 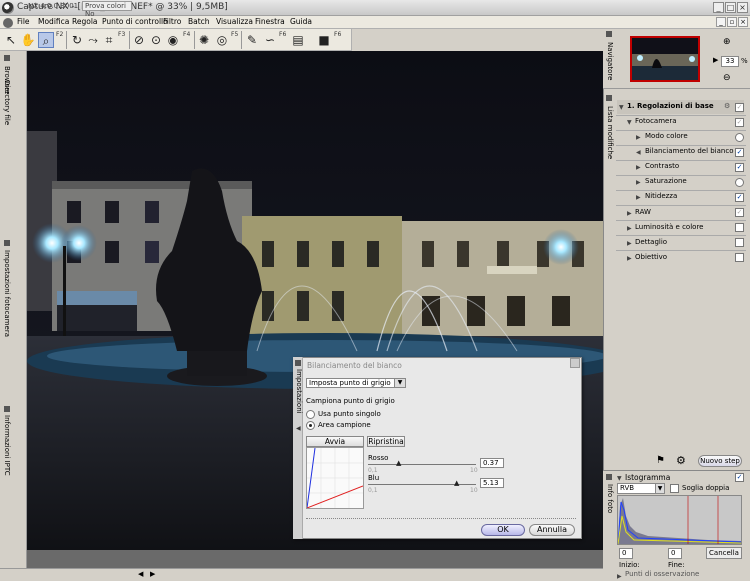 I want to click on white-balance-mode-select: Imposta punto di grigio, so click(x=356, y=383).